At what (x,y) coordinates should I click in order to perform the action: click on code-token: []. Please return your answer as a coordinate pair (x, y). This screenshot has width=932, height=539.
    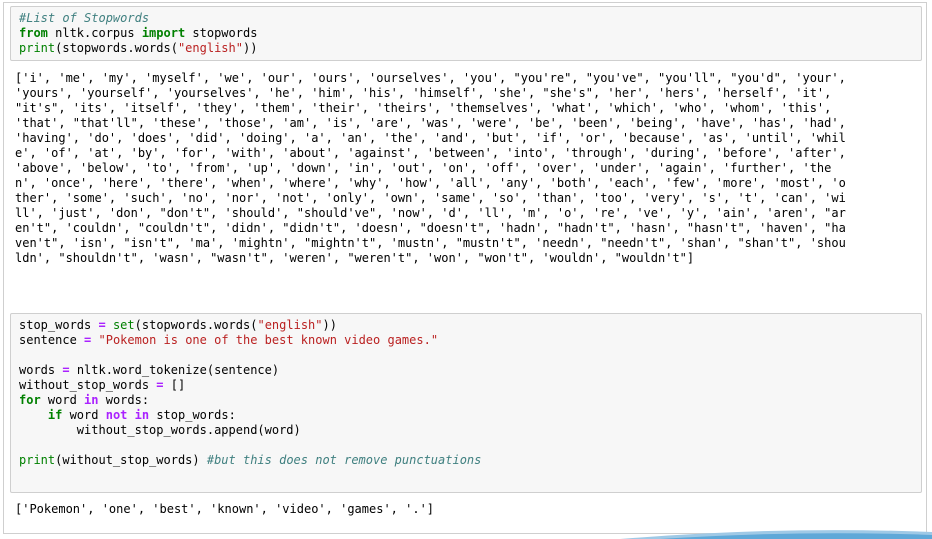
    Looking at the image, I should click on (174, 385).